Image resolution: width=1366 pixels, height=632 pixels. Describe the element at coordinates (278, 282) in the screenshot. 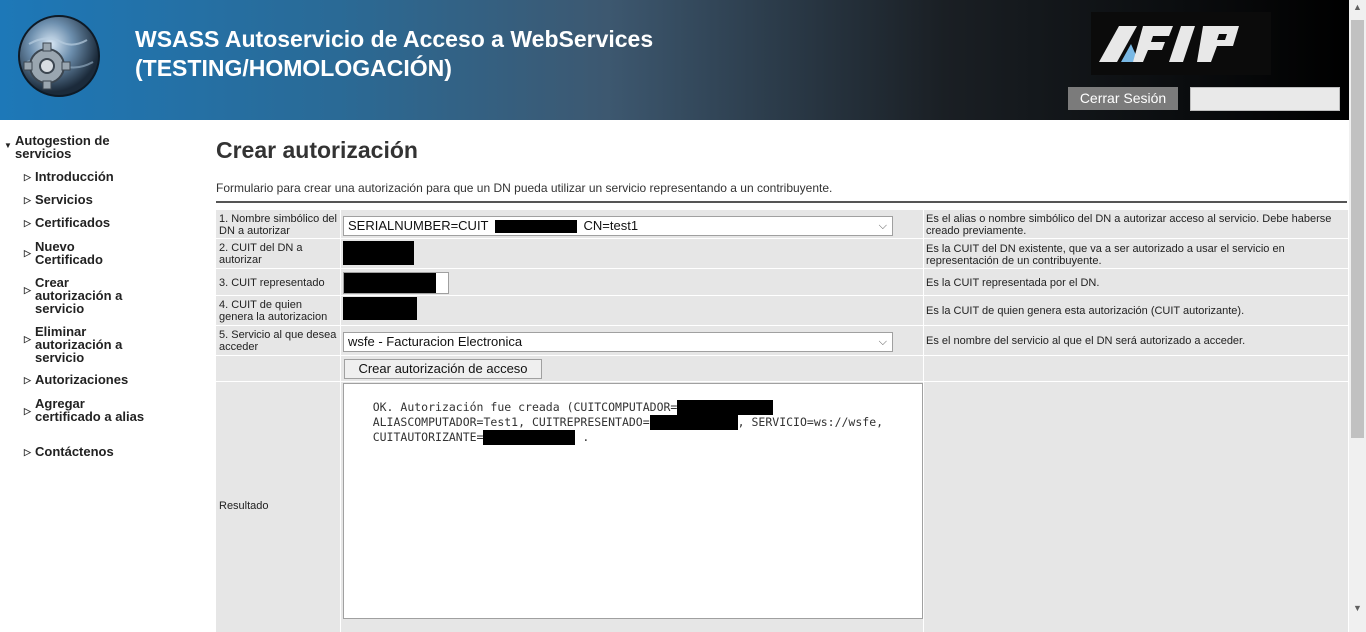

I see `field-label-cuit-representado: 3. CUIT representado` at that location.